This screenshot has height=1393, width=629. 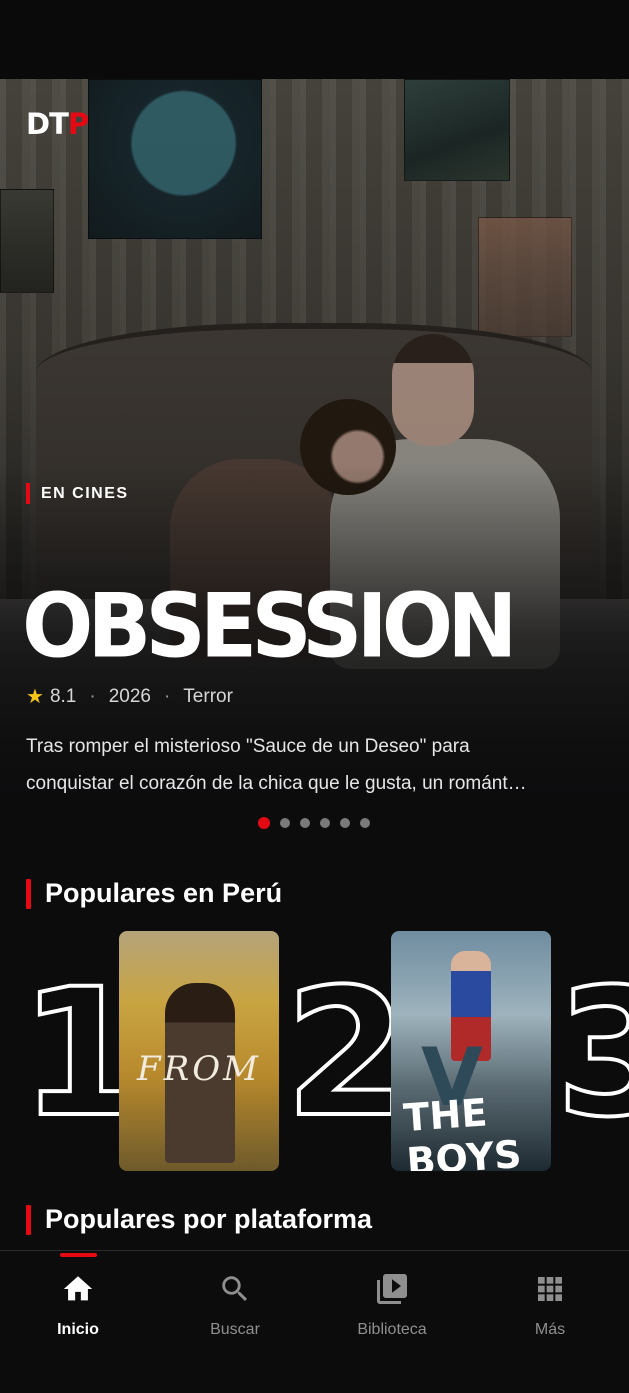 I want to click on rank-number-2: 2, so click(x=346, y=1053).